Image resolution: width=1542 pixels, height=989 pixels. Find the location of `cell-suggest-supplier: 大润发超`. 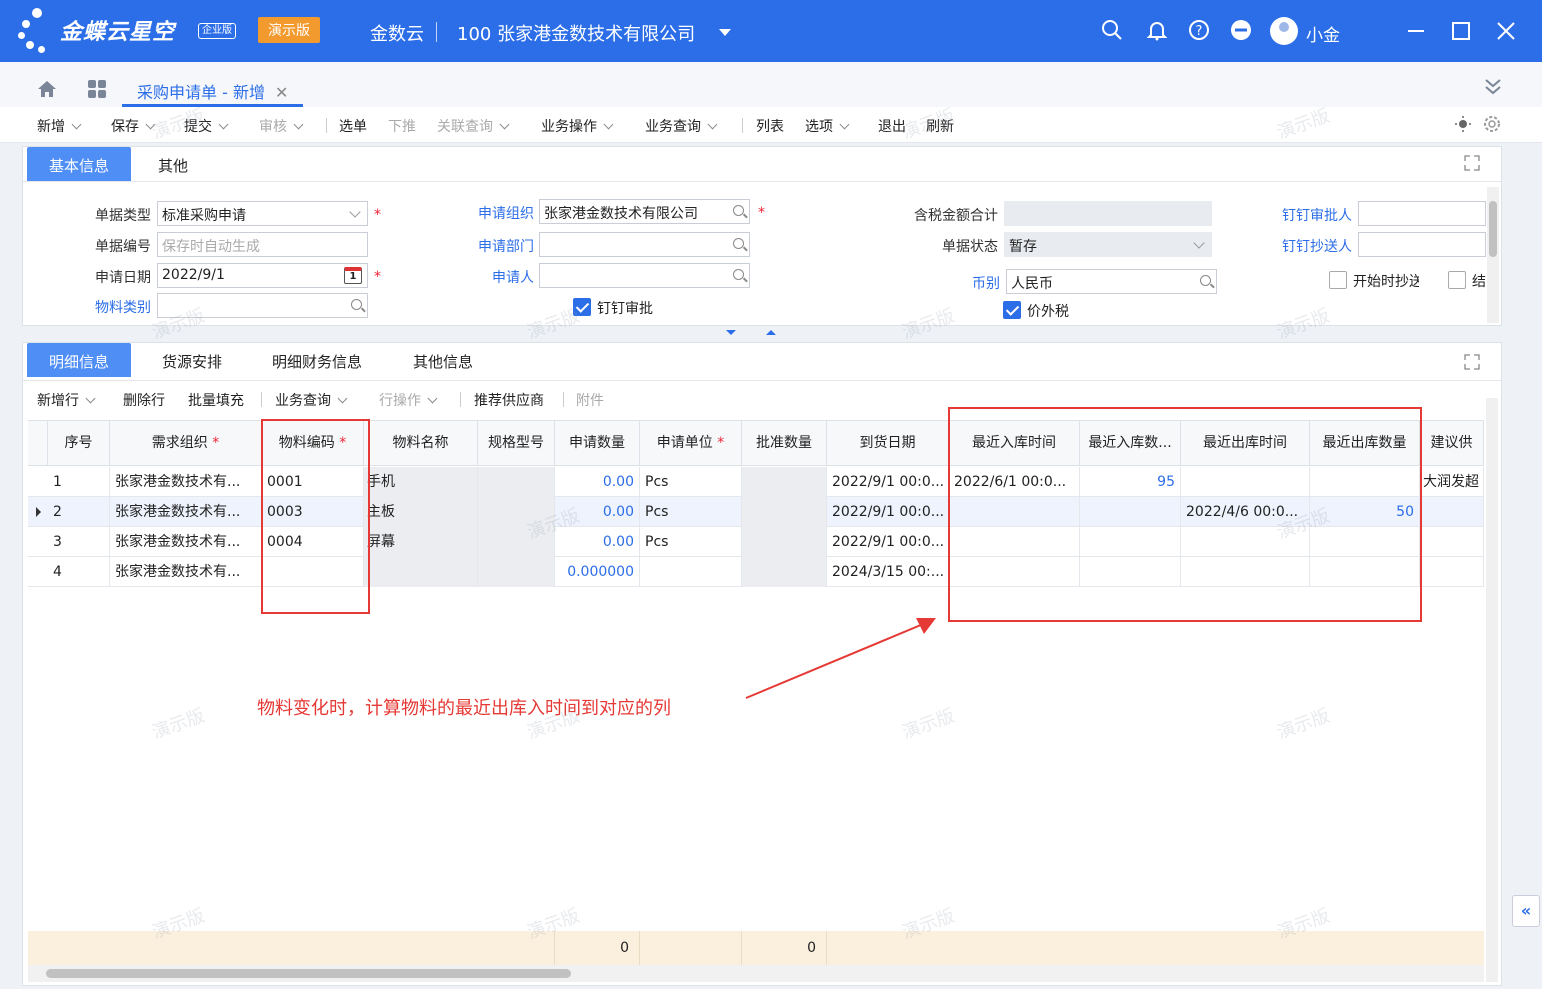

cell-suggest-supplier: 大润发超 is located at coordinates (1452, 482).